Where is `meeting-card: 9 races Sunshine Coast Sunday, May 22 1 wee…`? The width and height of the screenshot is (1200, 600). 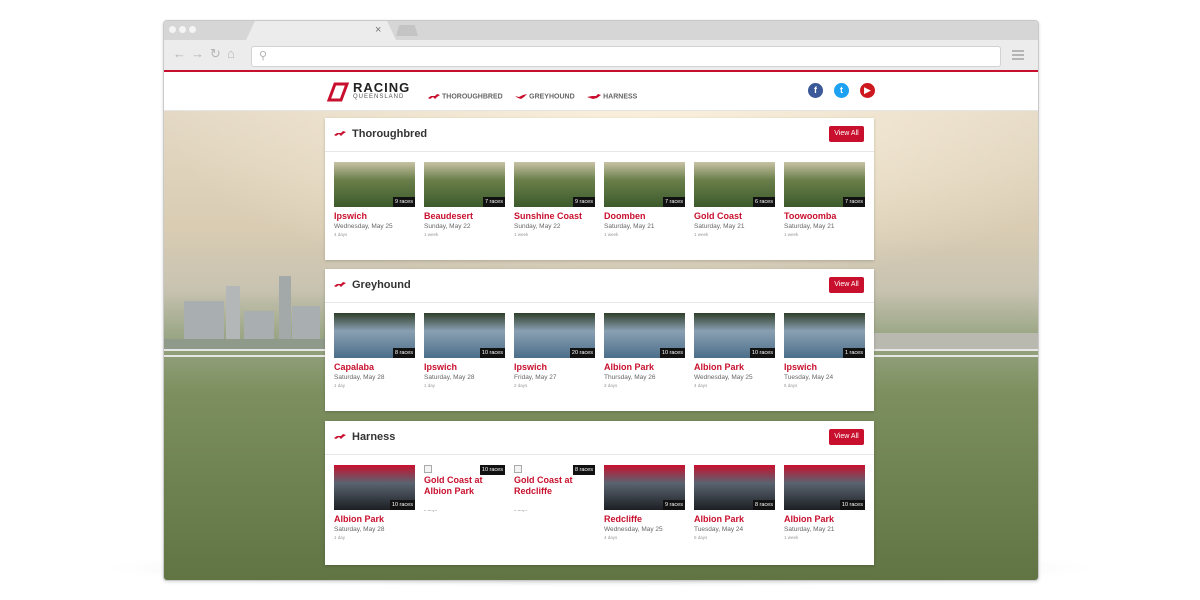 meeting-card: 9 races Sunshine Coast Sunday, May 22 1 wee… is located at coordinates (555, 199).